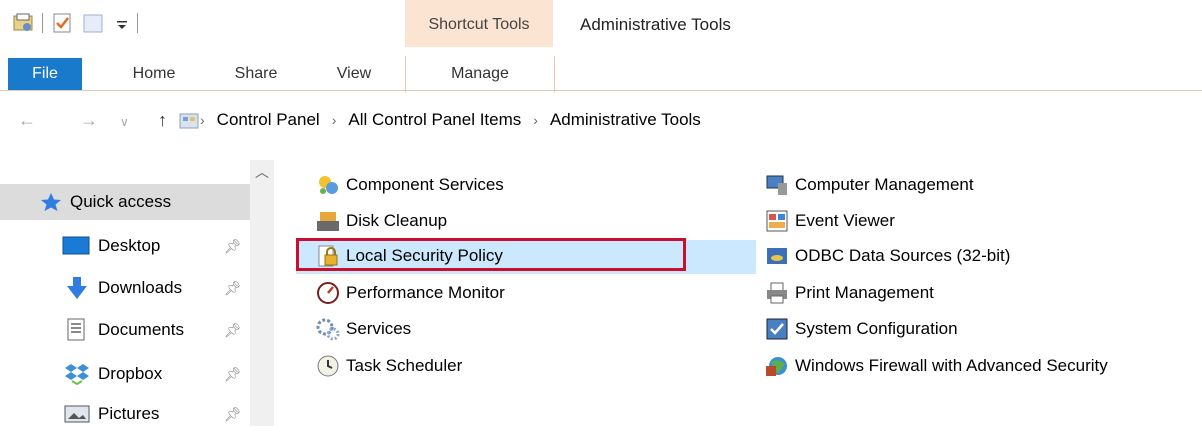 The height and width of the screenshot is (432, 1202). What do you see at coordinates (77, 414) in the screenshot?
I see `pictures-icon` at bounding box center [77, 414].